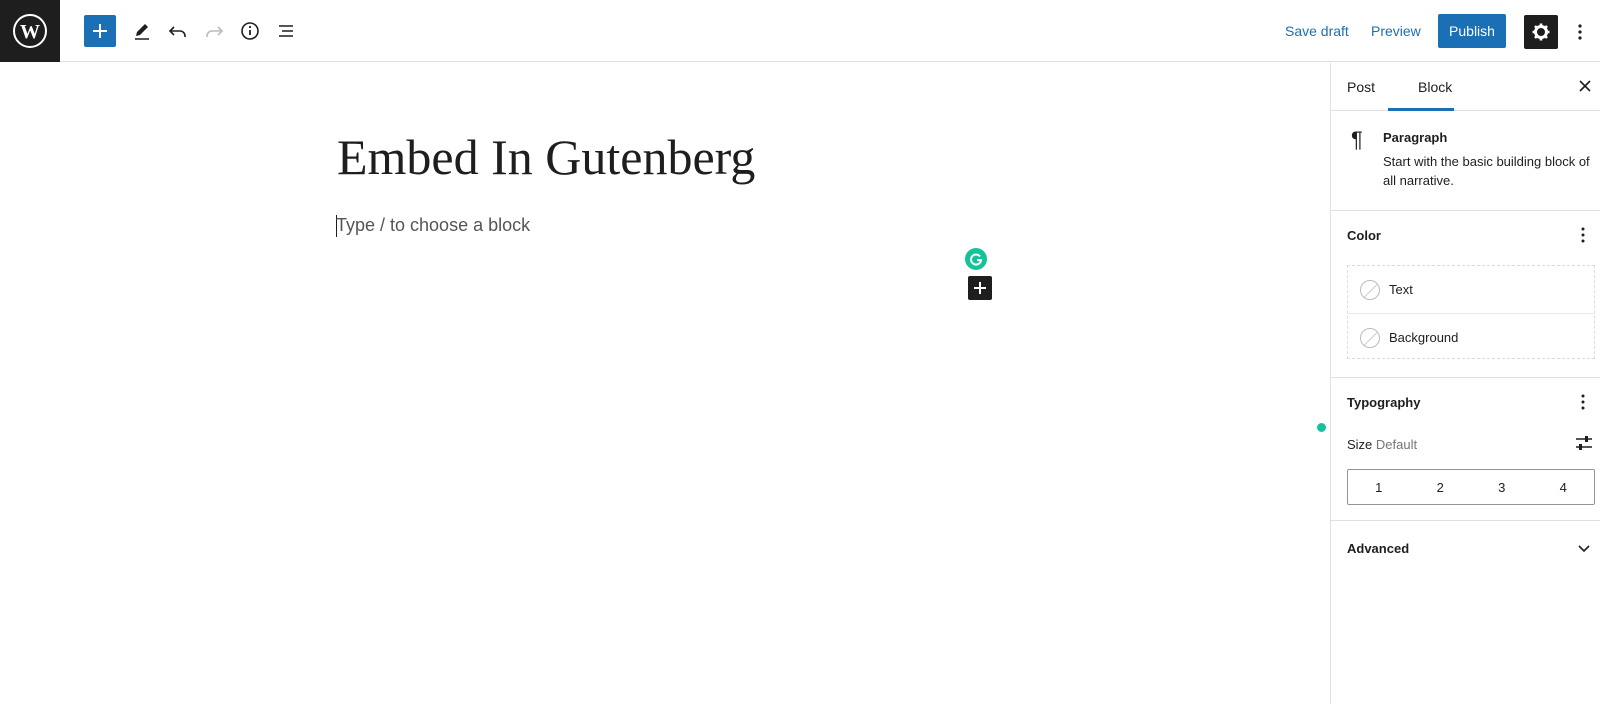  I want to click on color-options-icon, so click(1583, 235).